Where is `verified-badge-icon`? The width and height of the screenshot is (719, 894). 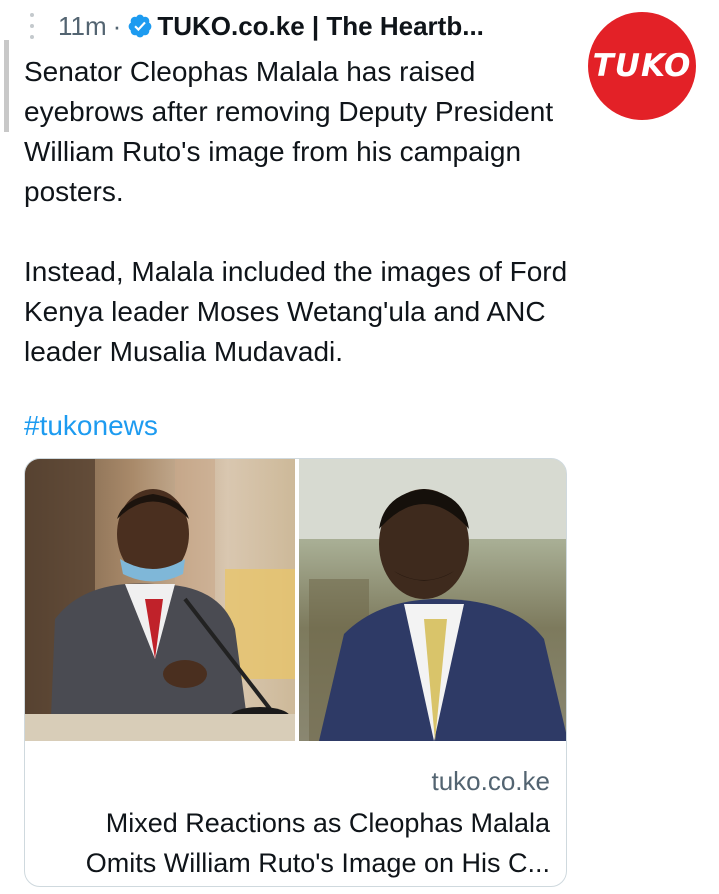 verified-badge-icon is located at coordinates (140, 26).